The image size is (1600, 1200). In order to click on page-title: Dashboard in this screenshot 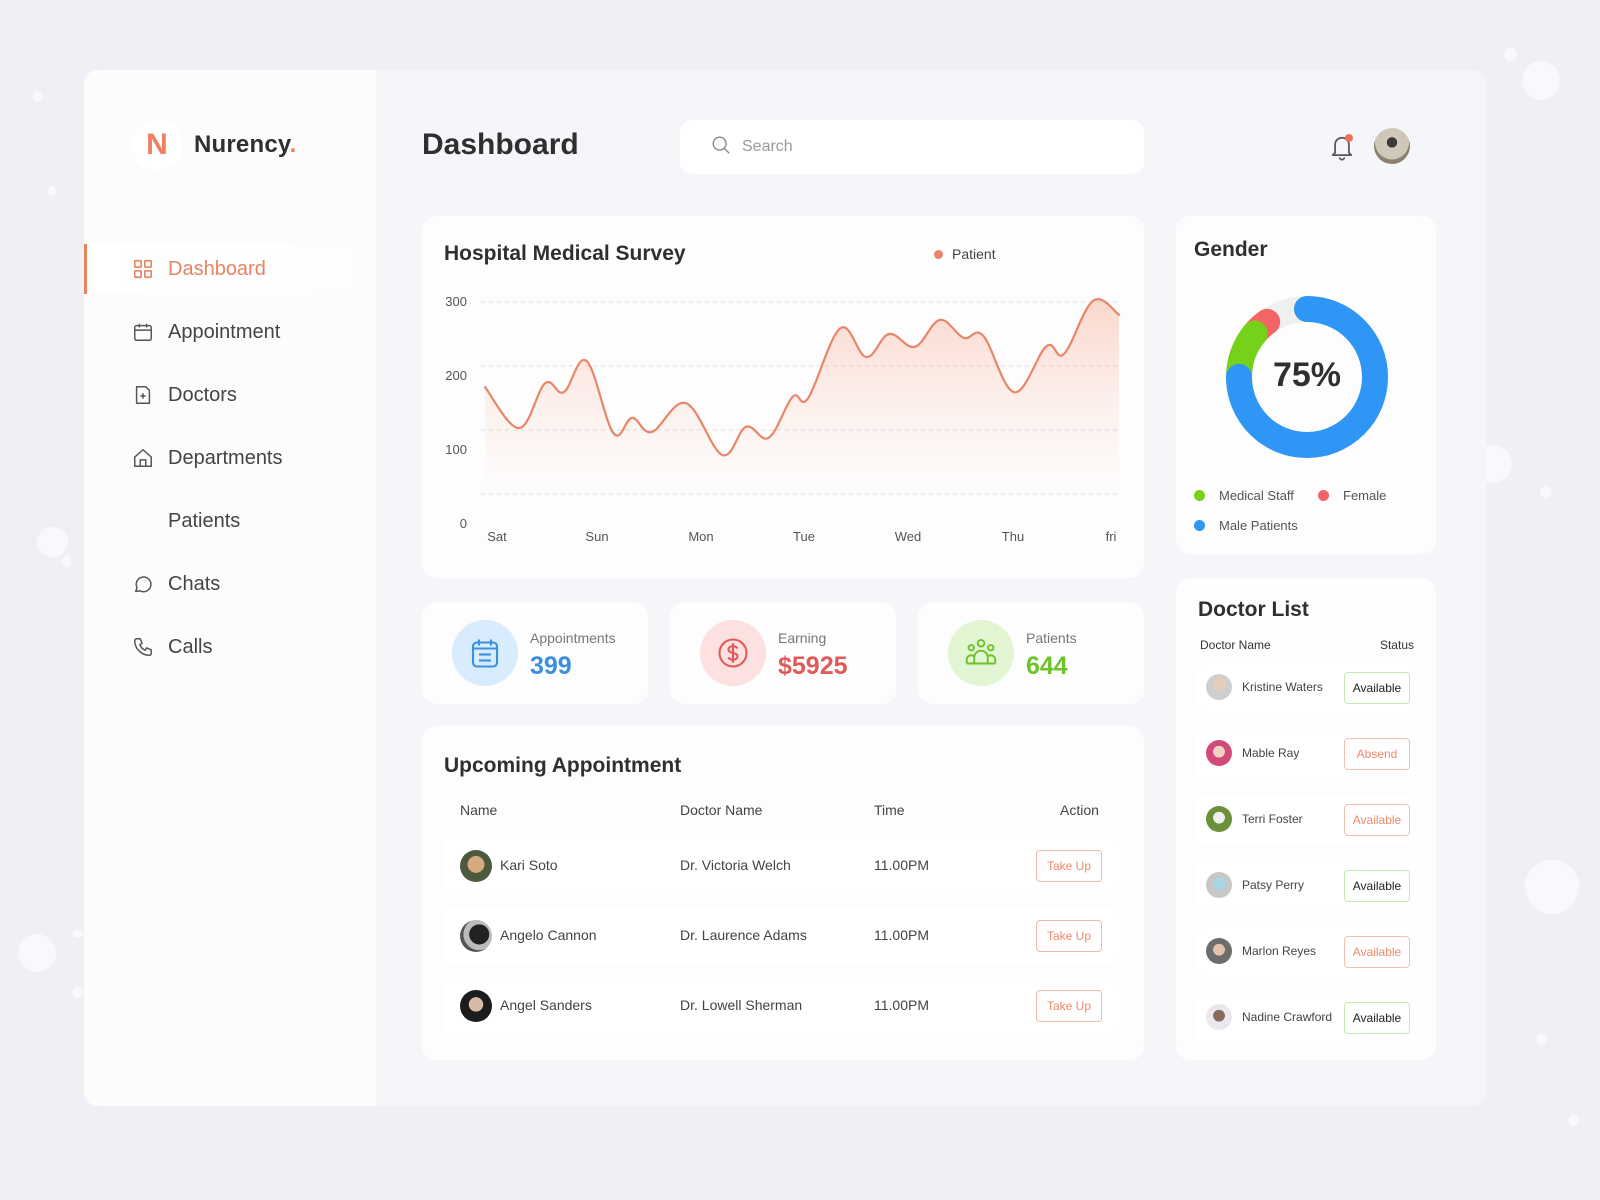, I will do `click(500, 144)`.